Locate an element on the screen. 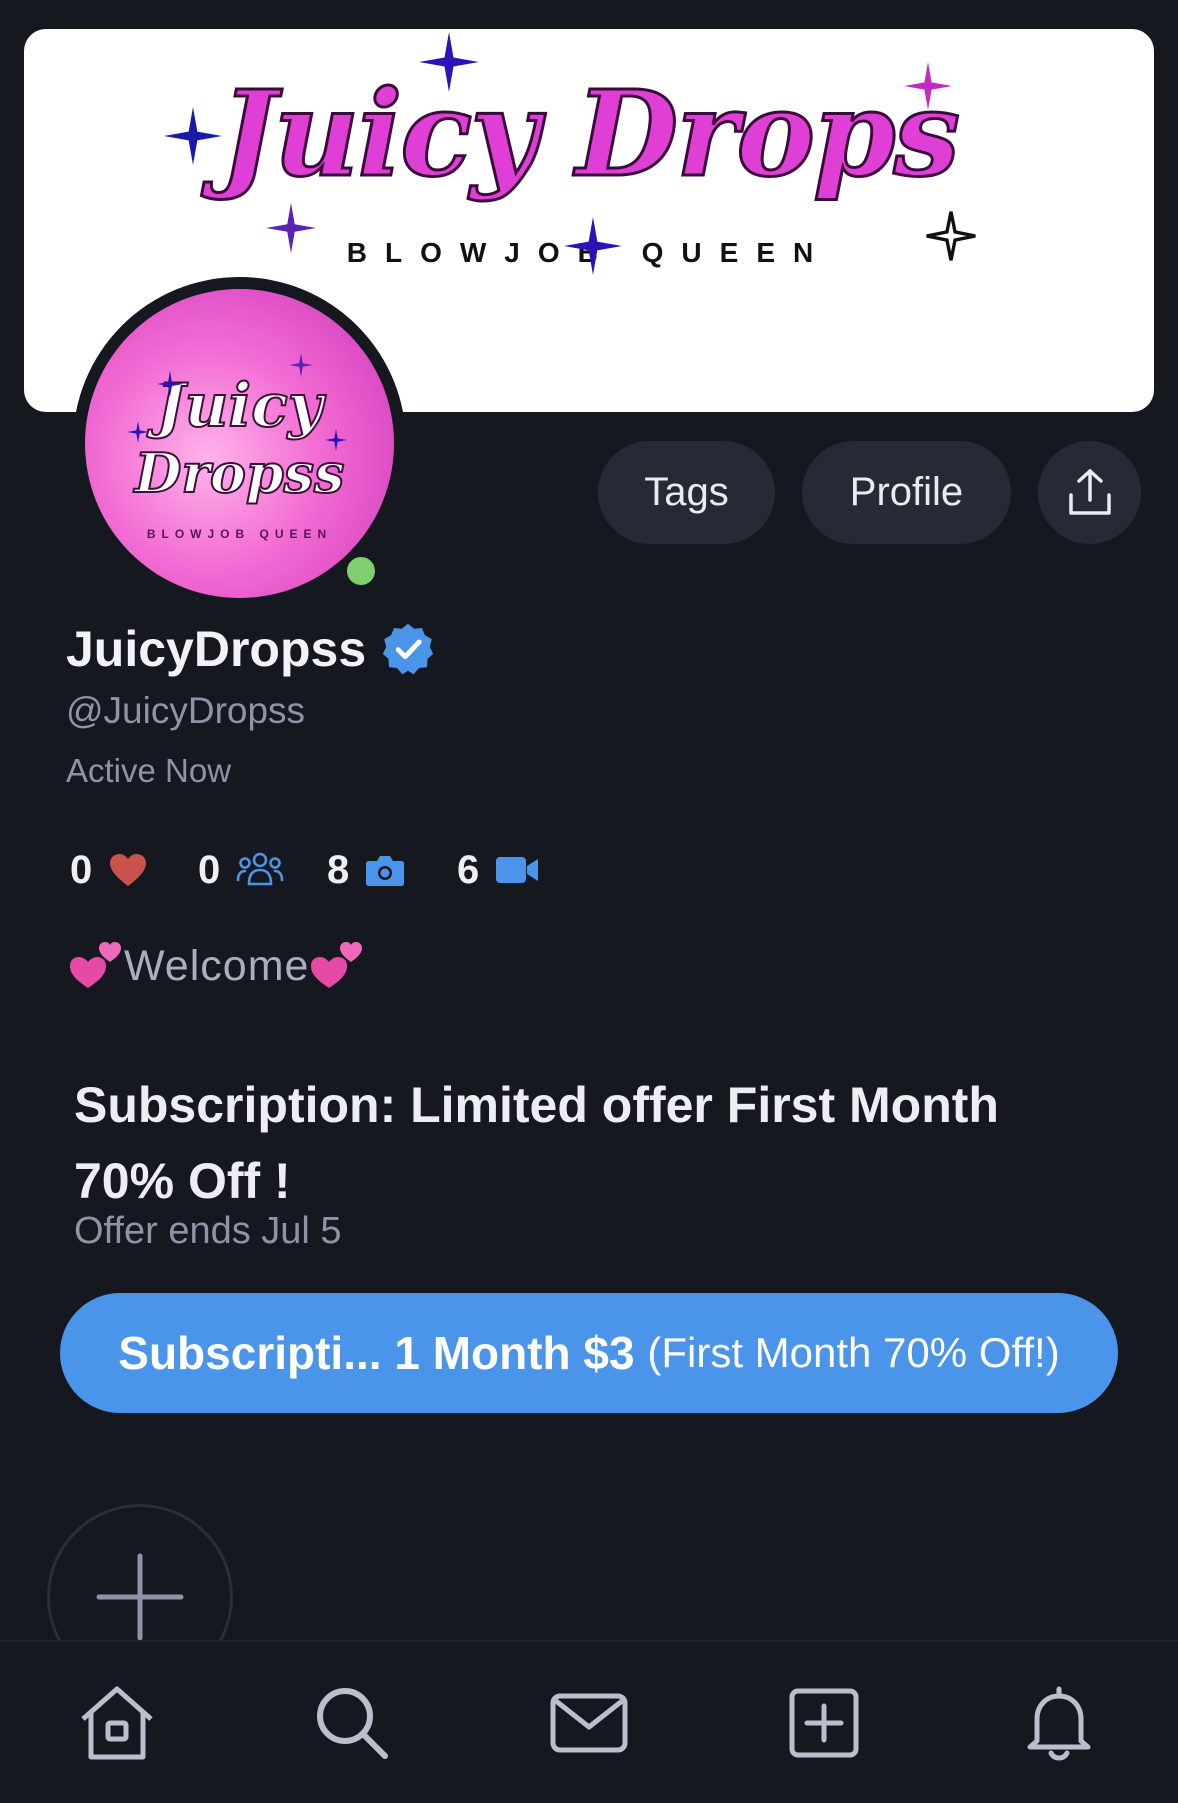 This screenshot has height=1803, width=1178. subscribers-count: 0 is located at coordinates (209, 869).